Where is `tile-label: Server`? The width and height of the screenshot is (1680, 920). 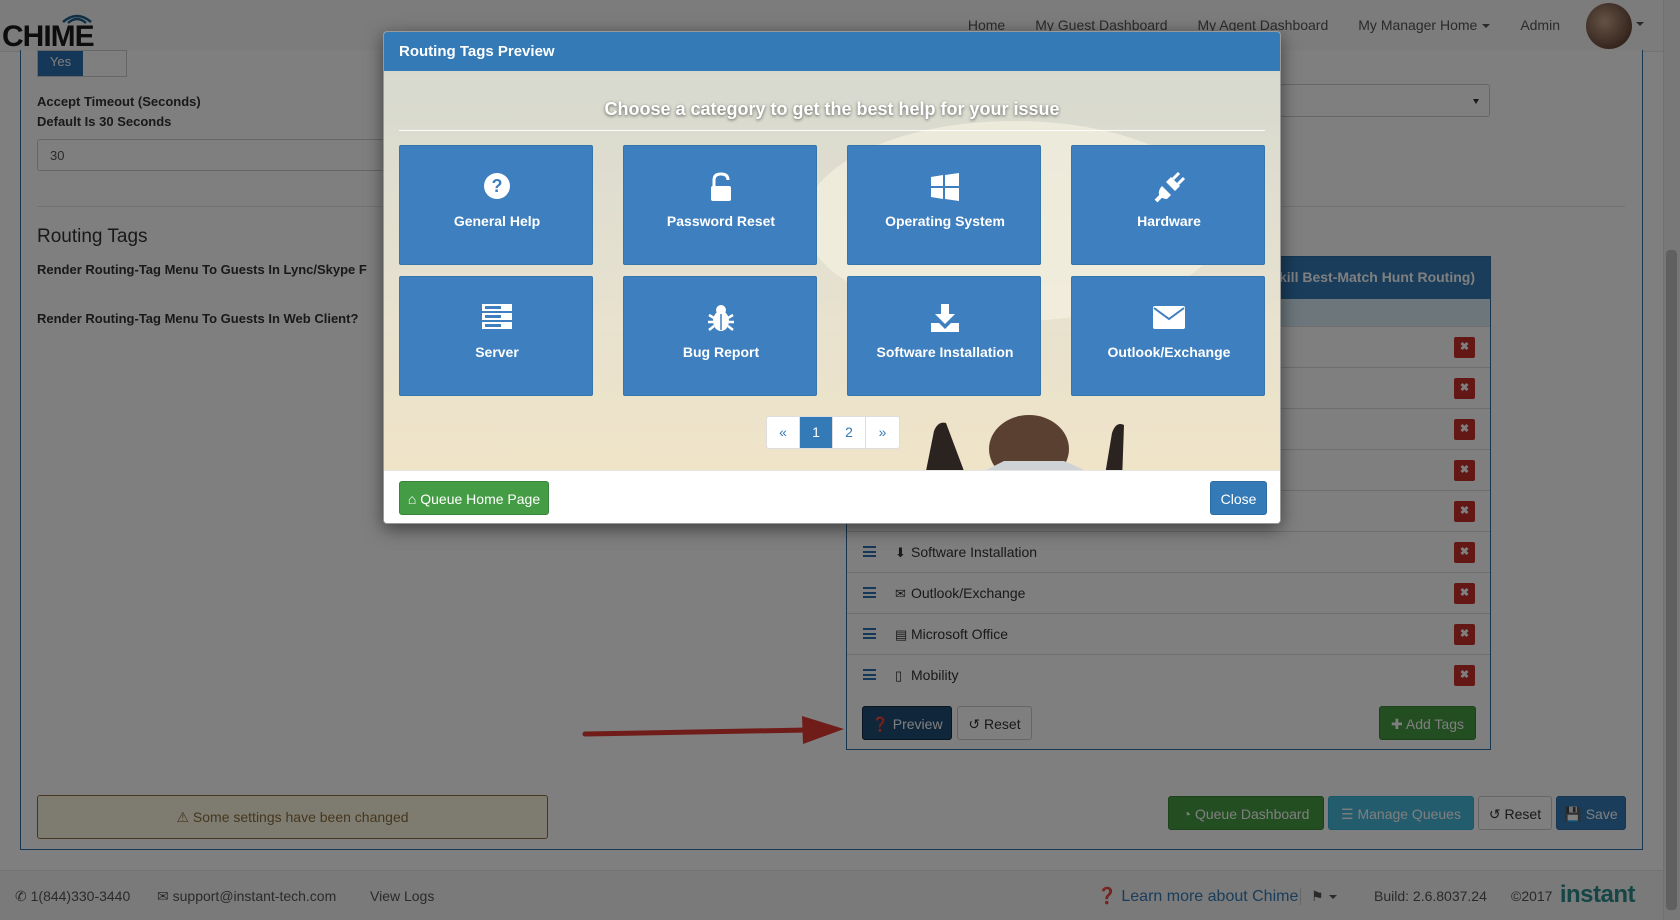 tile-label: Server is located at coordinates (497, 352).